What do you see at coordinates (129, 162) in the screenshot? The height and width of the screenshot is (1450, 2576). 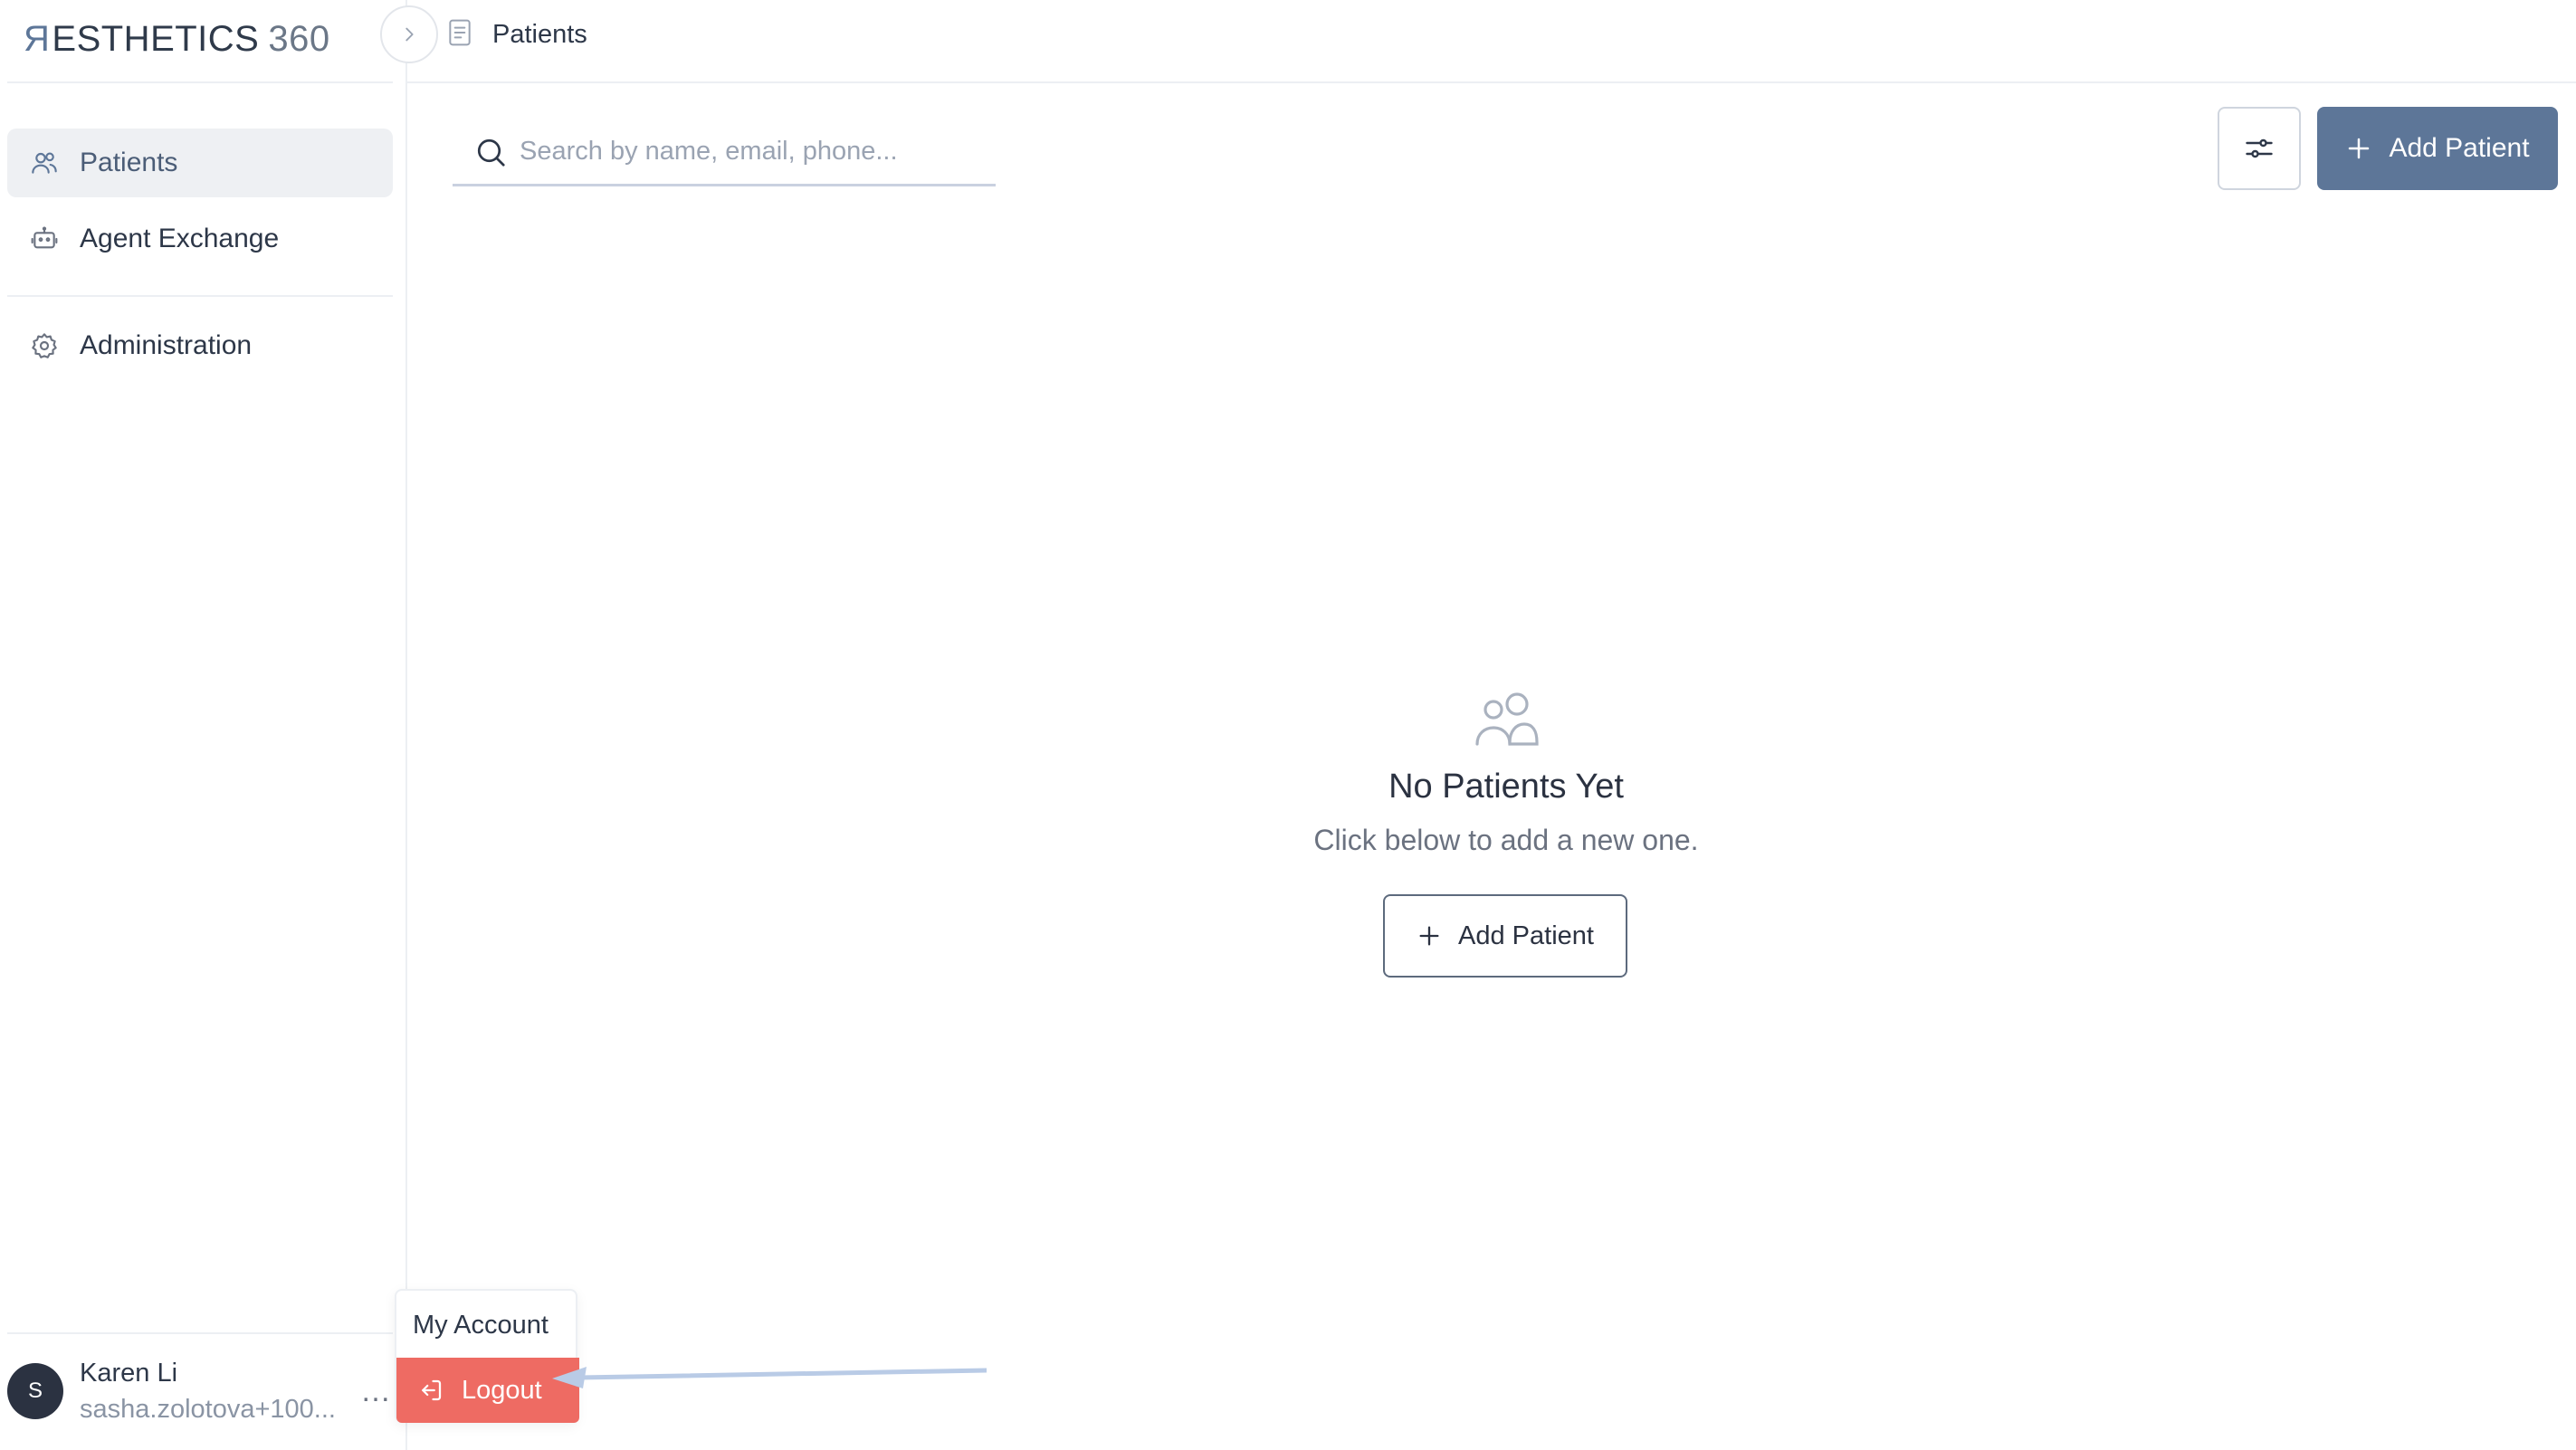 I see `sidebar-item-label: Patients` at bounding box center [129, 162].